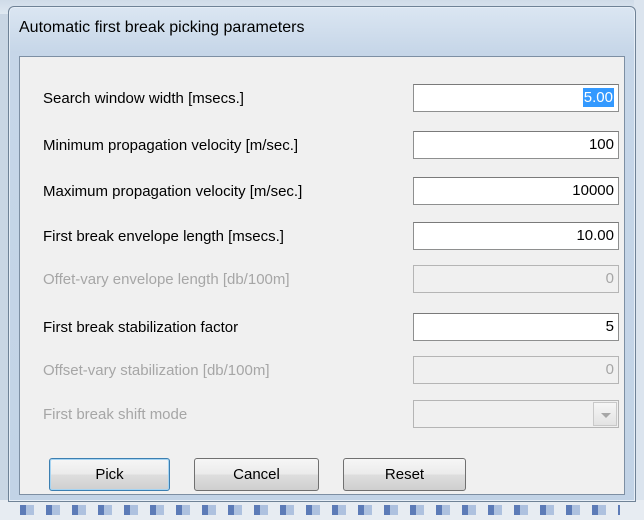 The width and height of the screenshot is (644, 520). Describe the element at coordinates (598, 97) in the screenshot. I see `search-window-width-value: 5.00` at that location.